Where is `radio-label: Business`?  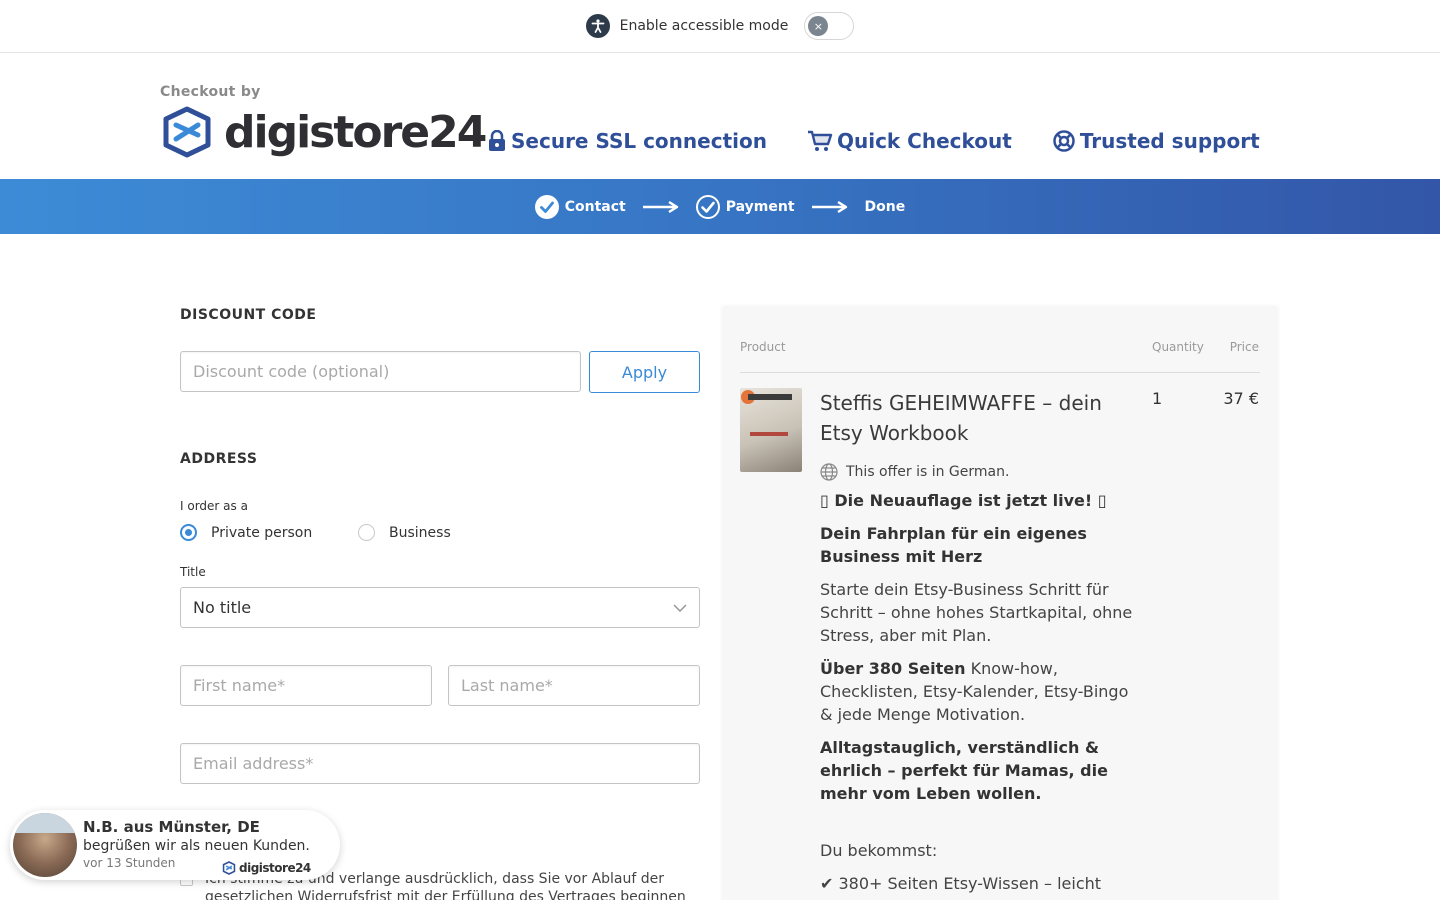
radio-label: Business is located at coordinates (420, 532).